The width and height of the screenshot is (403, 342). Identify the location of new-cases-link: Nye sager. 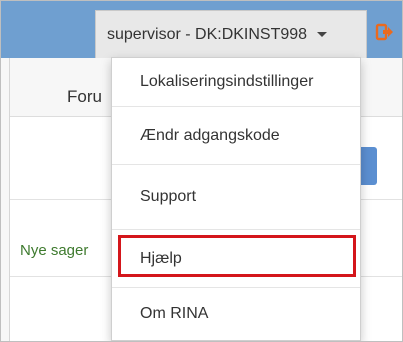
(54, 250).